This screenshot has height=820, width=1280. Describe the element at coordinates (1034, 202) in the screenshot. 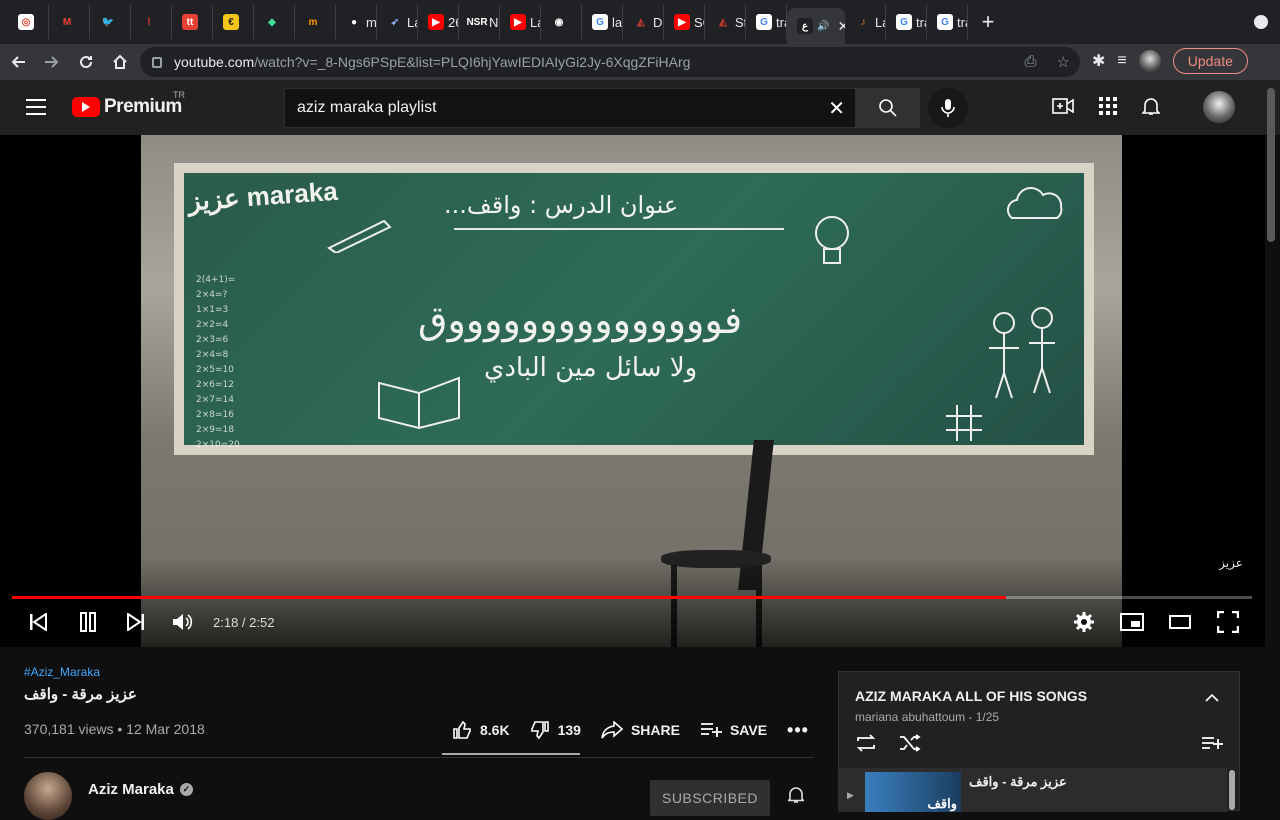

I see `cloud-drawing-icon` at that location.